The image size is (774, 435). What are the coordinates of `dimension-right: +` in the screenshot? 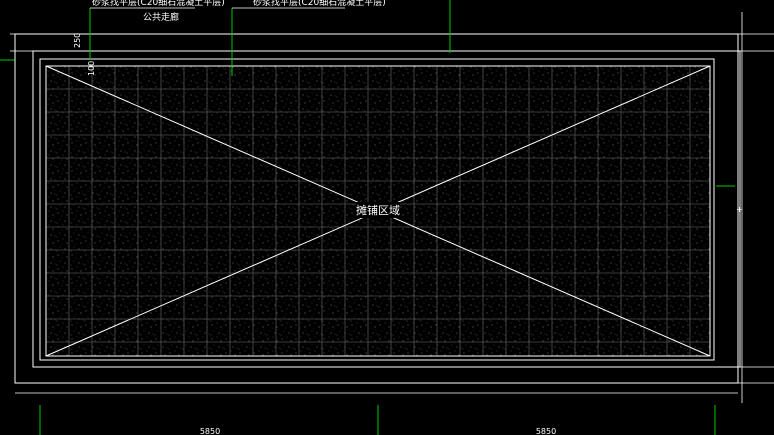 It's located at (739, 209).